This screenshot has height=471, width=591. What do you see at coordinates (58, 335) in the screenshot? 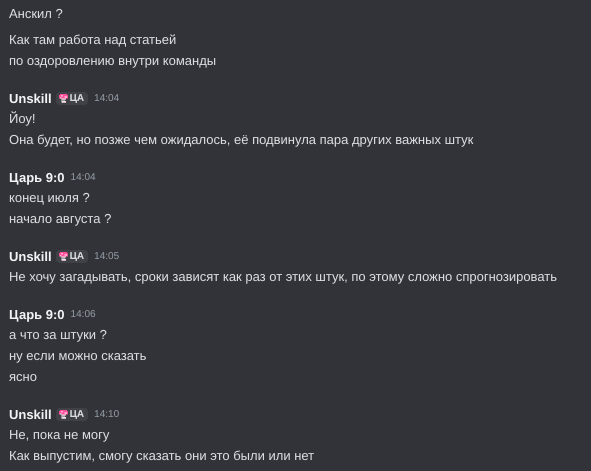
I see `message-text: а что за штуки ?` at bounding box center [58, 335].